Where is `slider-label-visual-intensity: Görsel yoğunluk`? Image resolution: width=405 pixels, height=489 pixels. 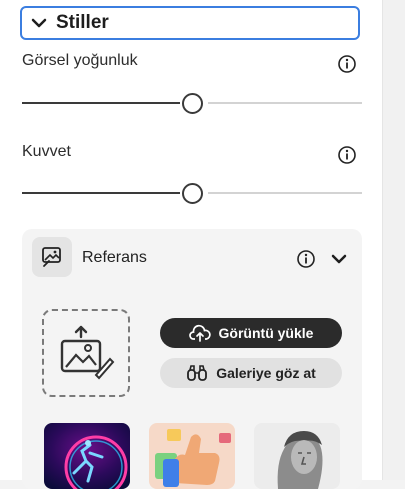 slider-label-visual-intensity: Görsel yoğunluk is located at coordinates (80, 60).